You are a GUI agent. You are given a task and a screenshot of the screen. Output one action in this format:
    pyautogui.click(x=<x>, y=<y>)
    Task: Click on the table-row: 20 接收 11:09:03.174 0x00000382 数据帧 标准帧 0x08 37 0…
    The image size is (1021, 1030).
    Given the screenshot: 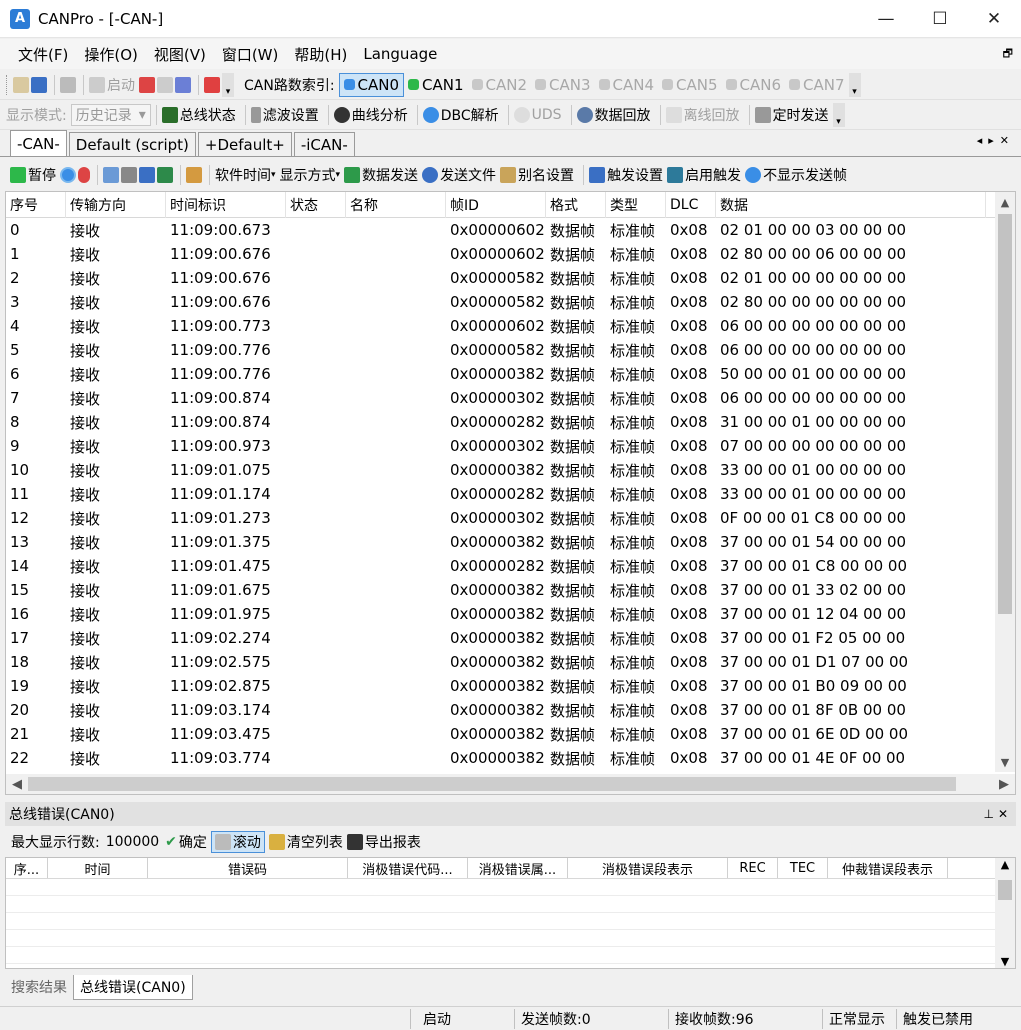 What is the action you would take?
    pyautogui.click(x=501, y=710)
    